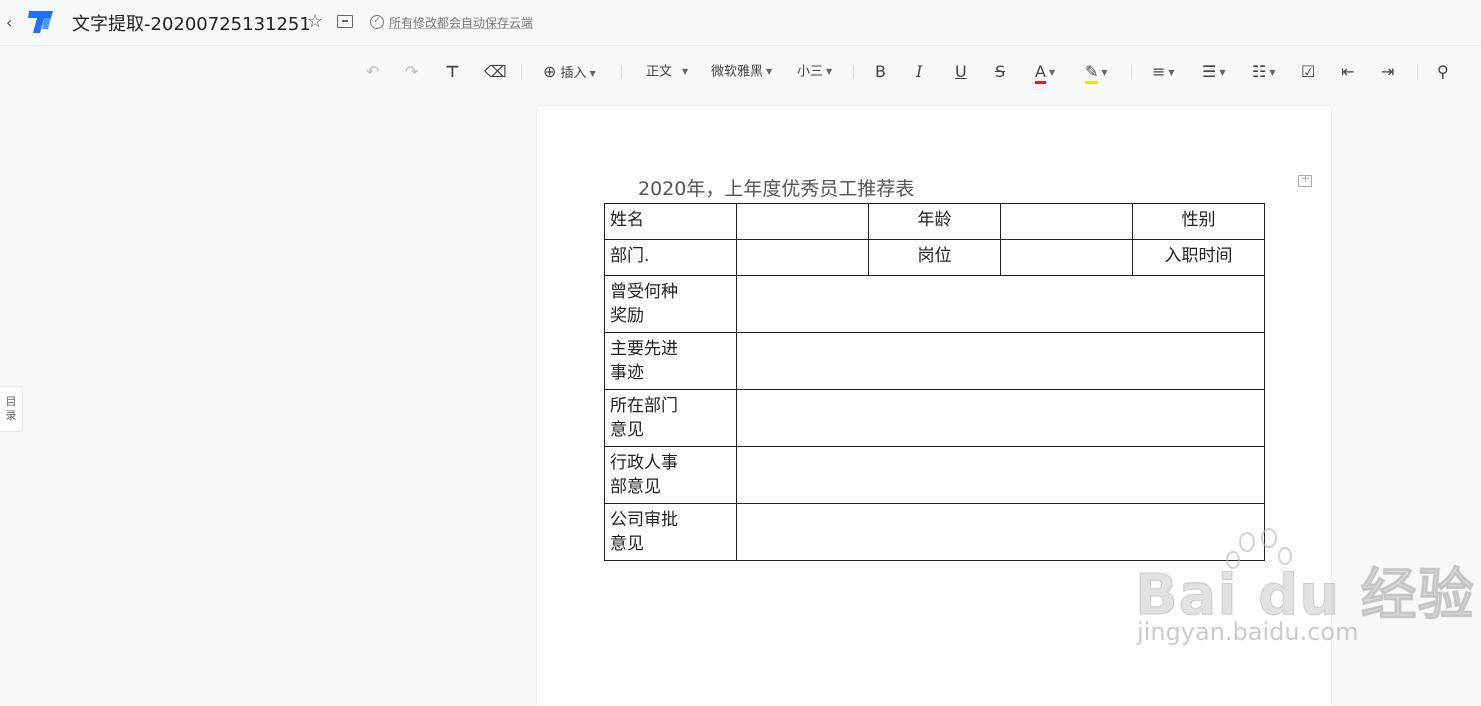 The height and width of the screenshot is (706, 1481). What do you see at coordinates (495, 72) in the screenshot?
I see `clear-format-icon: ⌫` at bounding box center [495, 72].